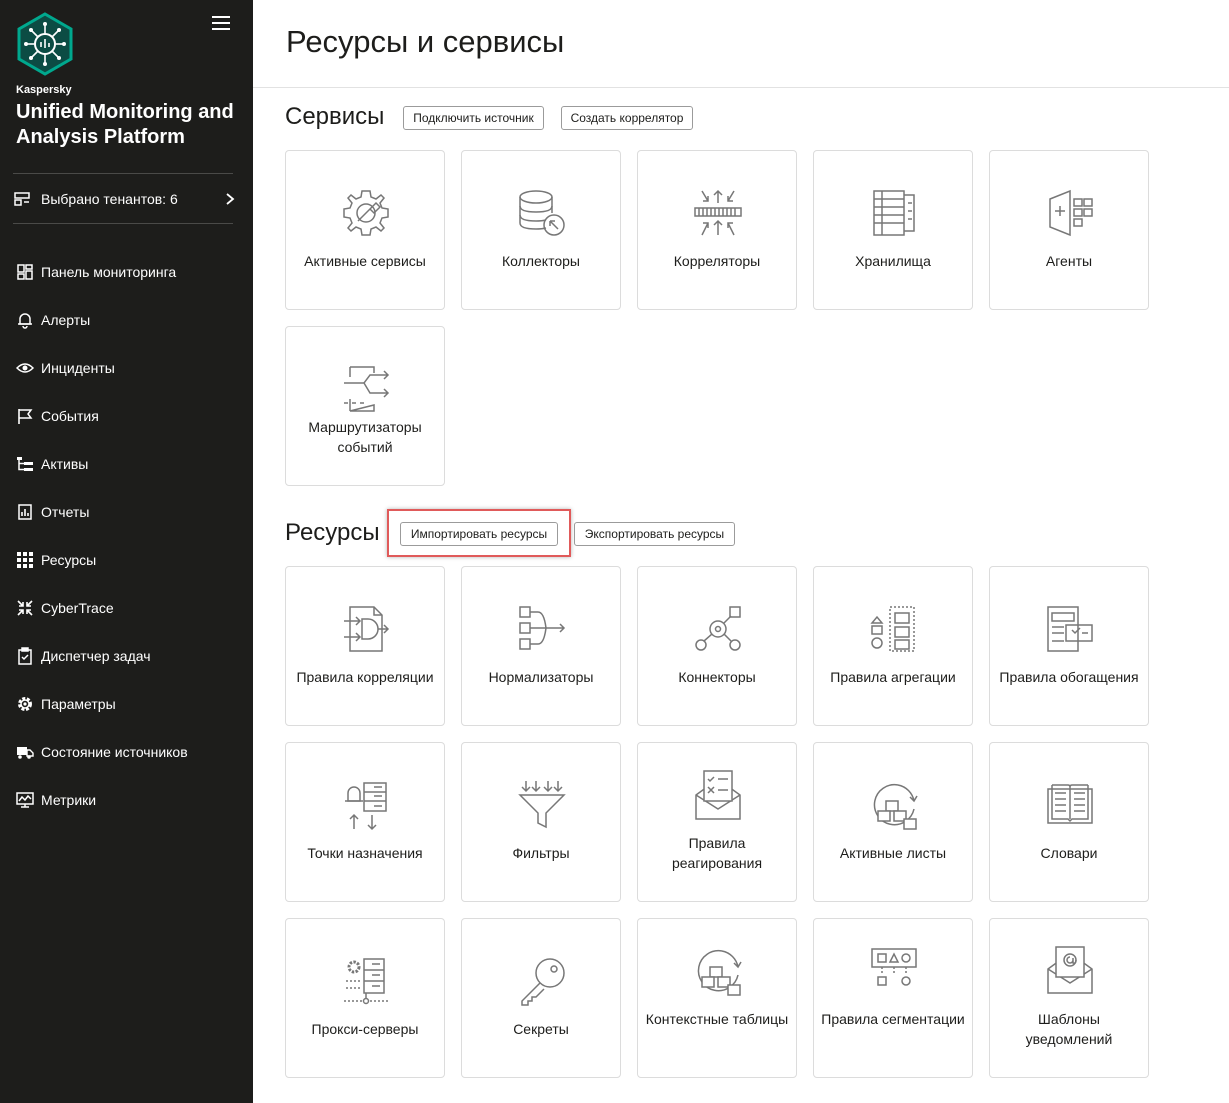 The height and width of the screenshot is (1103, 1229). I want to click on normalizer-icon, so click(542, 629).